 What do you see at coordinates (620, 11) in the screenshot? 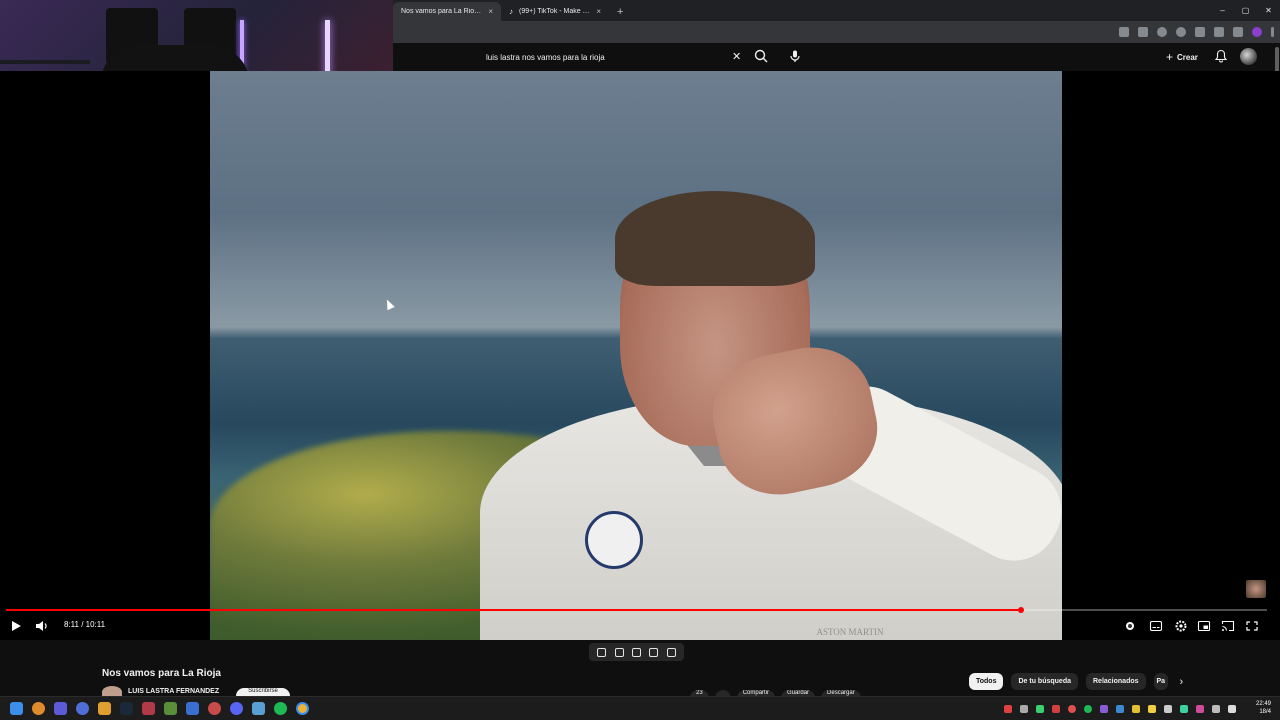
I see `new-tab-button: +` at bounding box center [620, 11].